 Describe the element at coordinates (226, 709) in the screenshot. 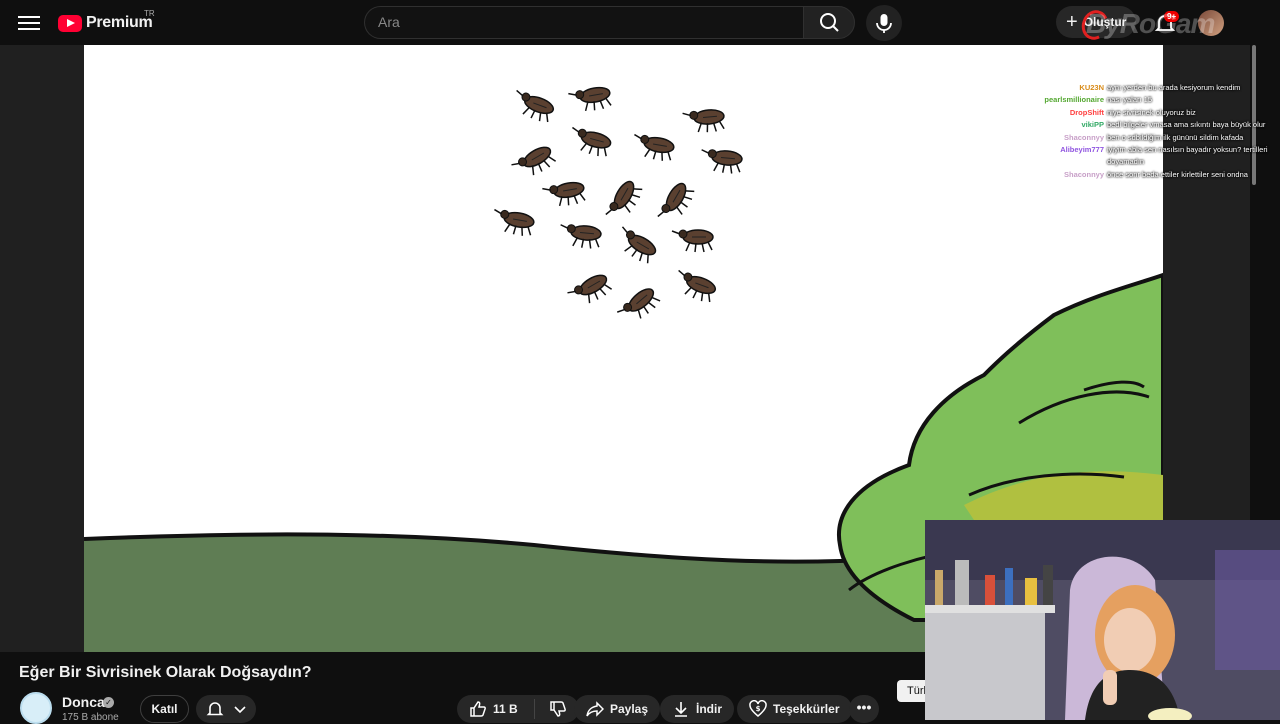

I see `subscribed-button` at that location.